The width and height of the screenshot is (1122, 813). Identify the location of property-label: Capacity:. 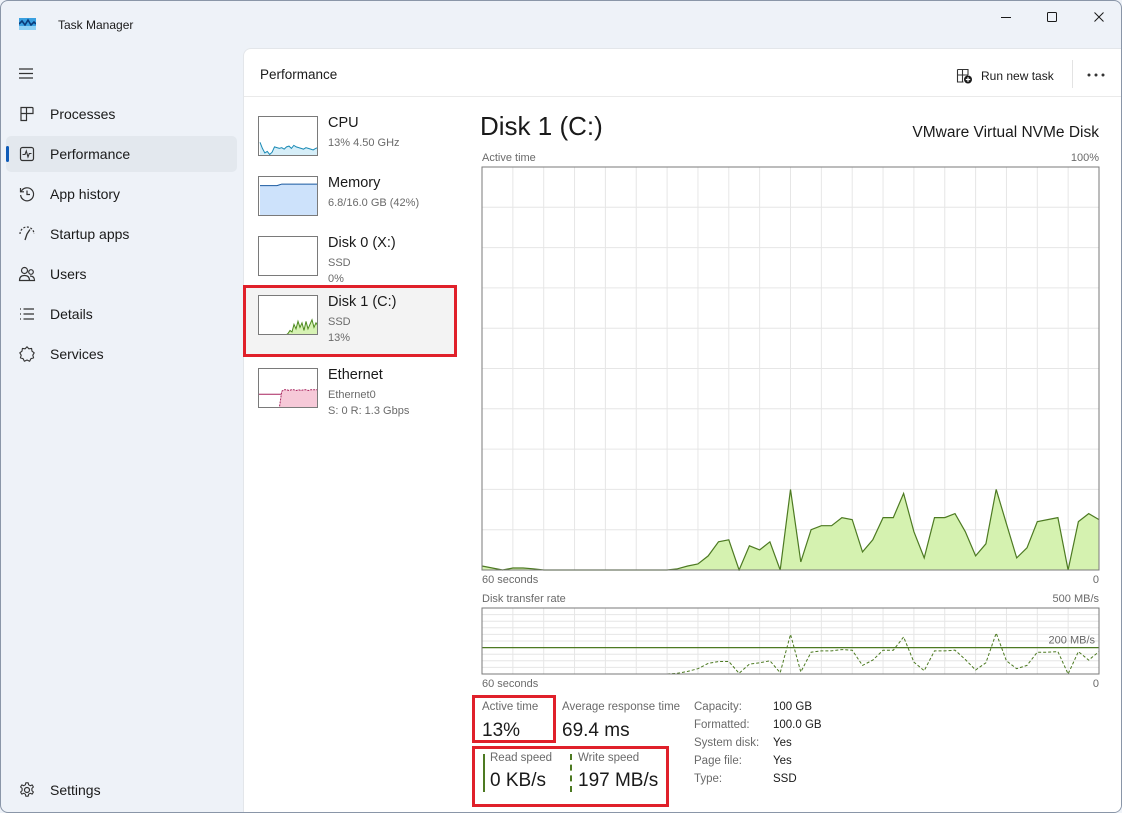
(718, 707).